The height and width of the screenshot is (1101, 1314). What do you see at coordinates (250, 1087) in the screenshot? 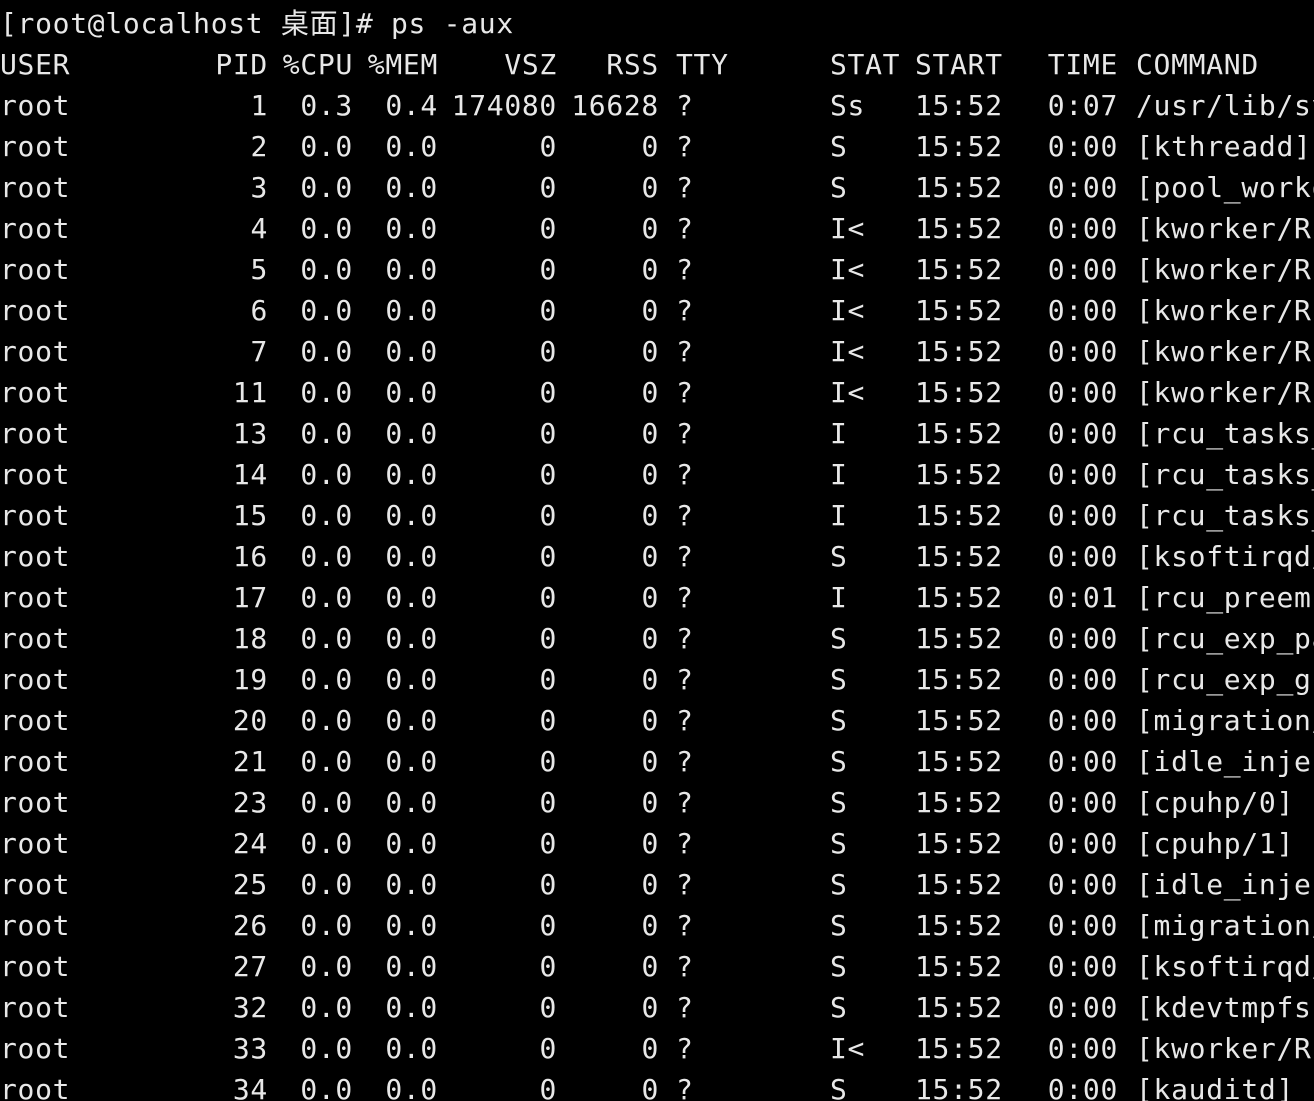
I see `pid-cell: 34` at bounding box center [250, 1087].